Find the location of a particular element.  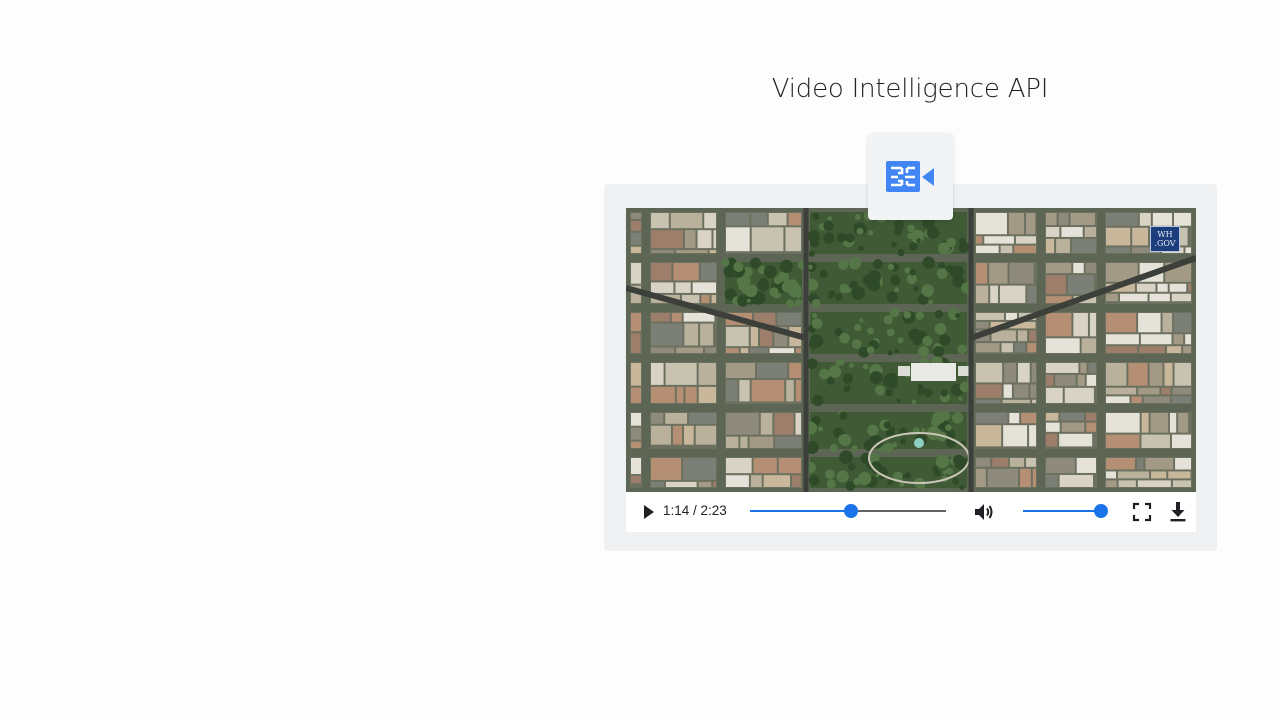

fullscreen-button is located at coordinates (1142, 512).